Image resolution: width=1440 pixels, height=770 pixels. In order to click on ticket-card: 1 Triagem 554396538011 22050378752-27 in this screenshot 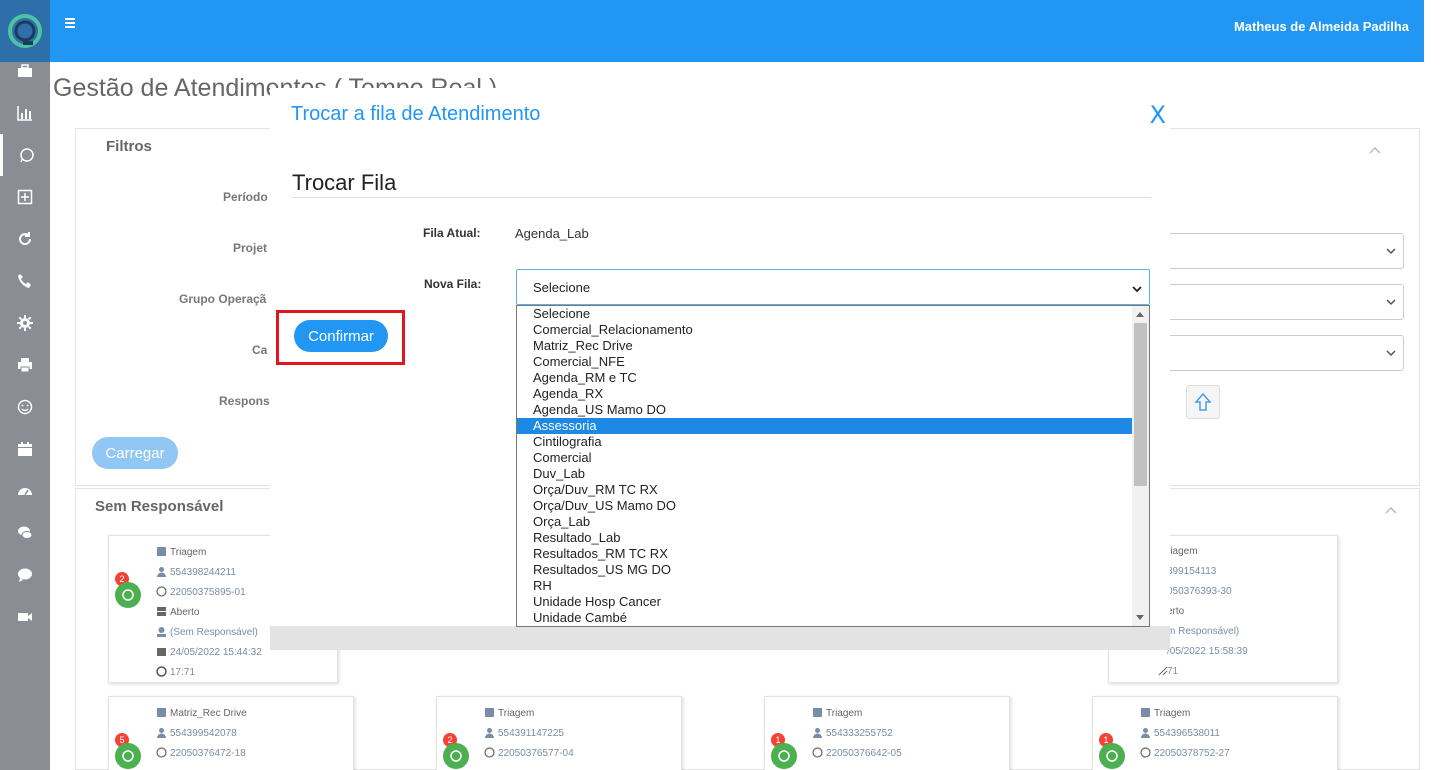, I will do `click(1215, 733)`.